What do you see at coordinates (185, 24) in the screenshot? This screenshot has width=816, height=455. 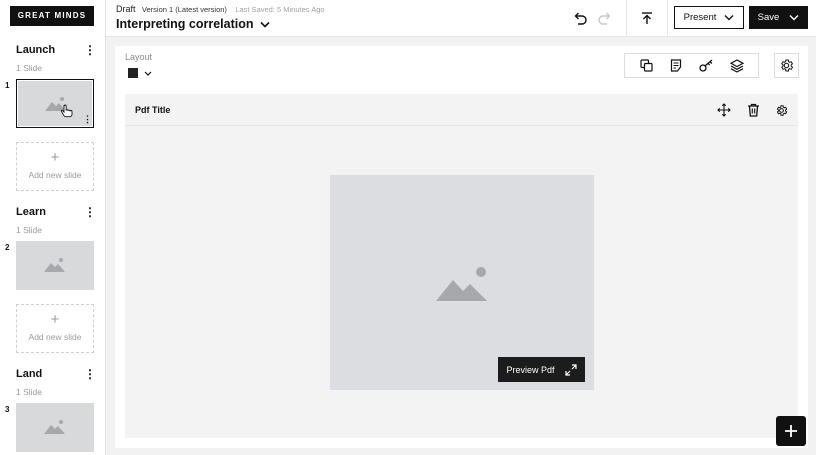 I see `document-title: Interpreting correlation` at bounding box center [185, 24].